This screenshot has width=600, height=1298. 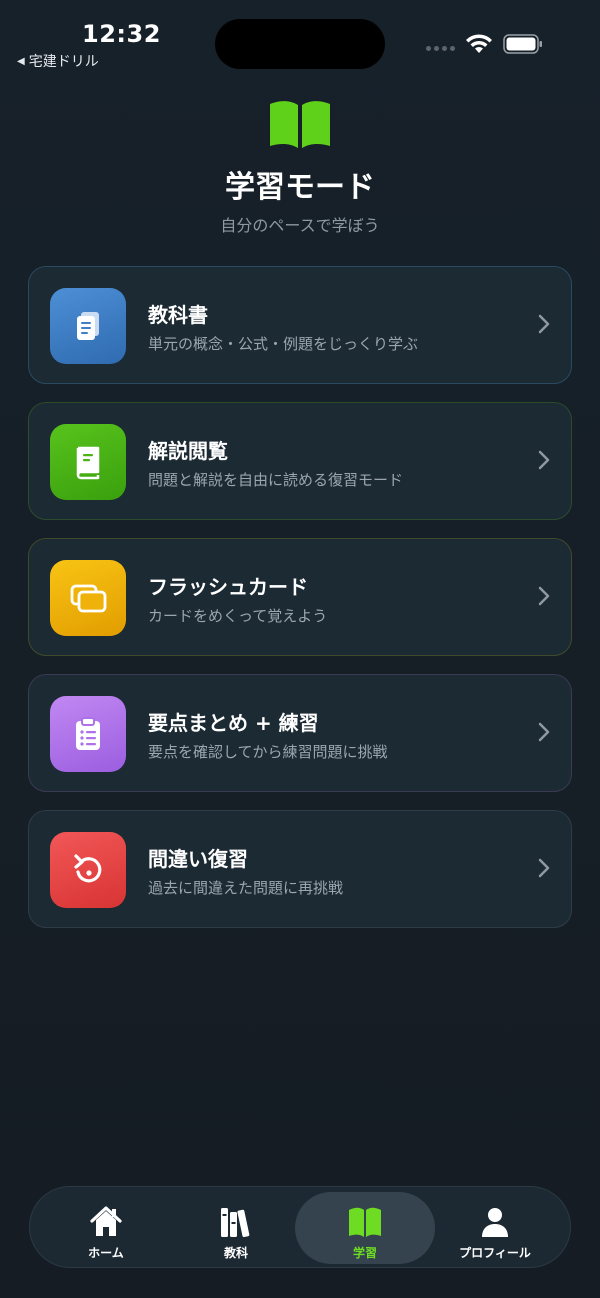 I want to click on tab-subjects: 教科, so click(x=236, y=1228).